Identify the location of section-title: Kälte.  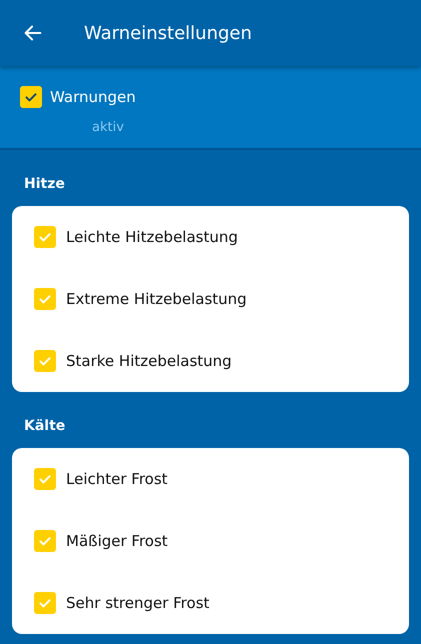
(44, 426).